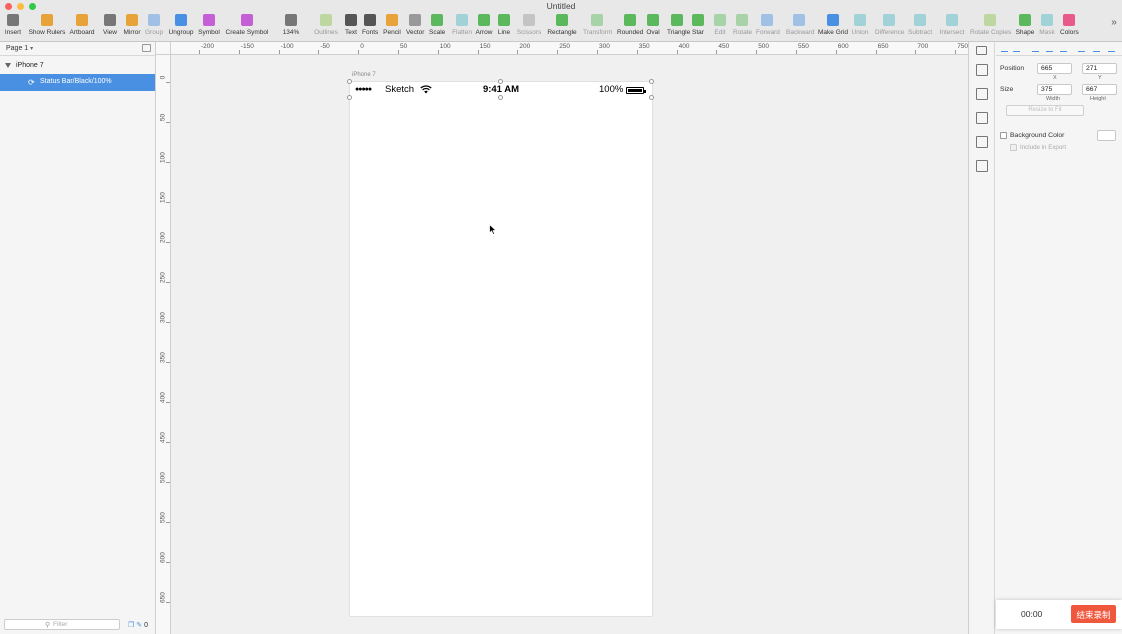 This screenshot has height=634, width=1122. What do you see at coordinates (437, 27) in the screenshot?
I see `toolbar-scale-button: Scale` at bounding box center [437, 27].